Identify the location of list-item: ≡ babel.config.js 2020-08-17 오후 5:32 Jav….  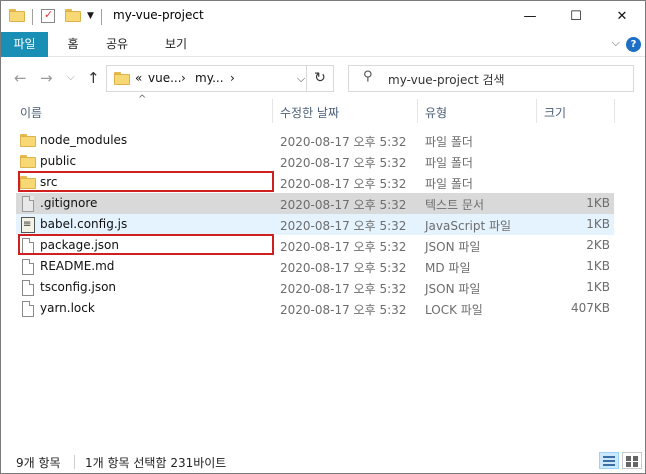
(315, 224).